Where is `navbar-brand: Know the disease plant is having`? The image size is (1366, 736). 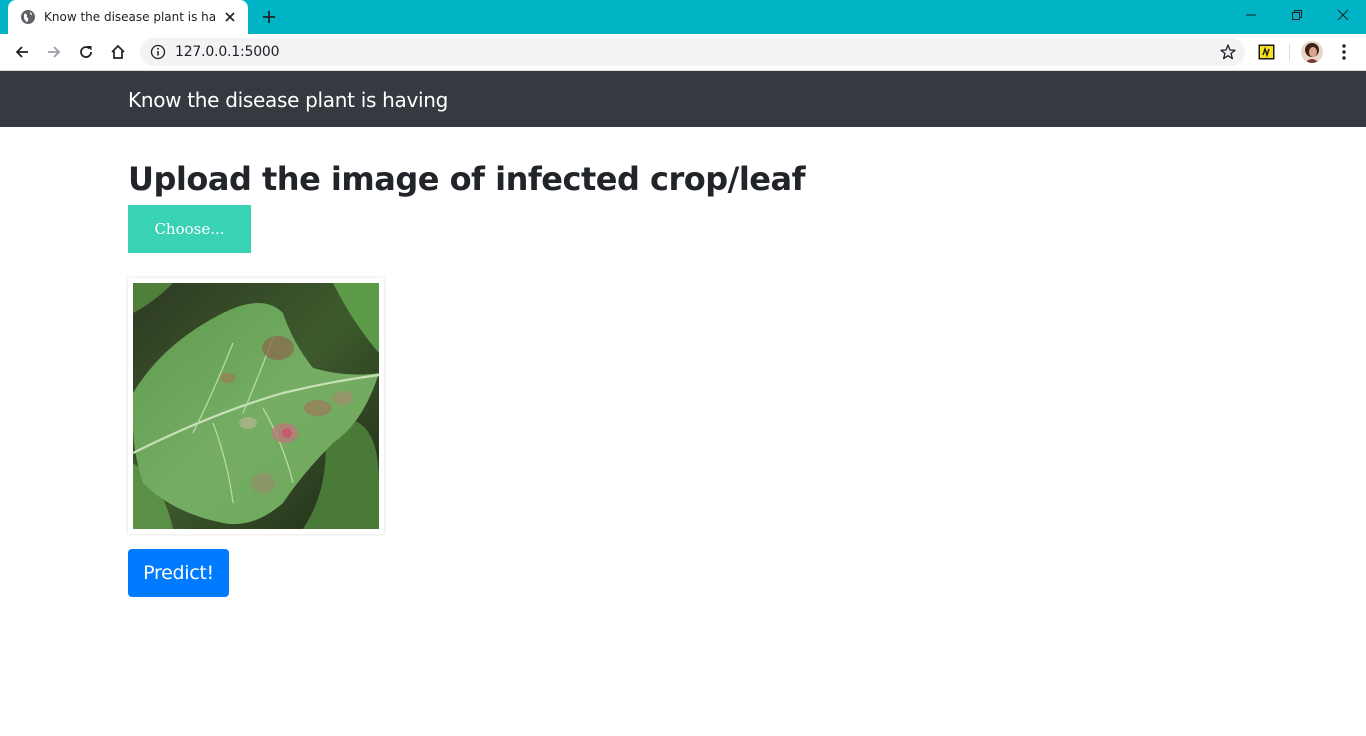
navbar-brand: Know the disease plant is having is located at coordinates (288, 100).